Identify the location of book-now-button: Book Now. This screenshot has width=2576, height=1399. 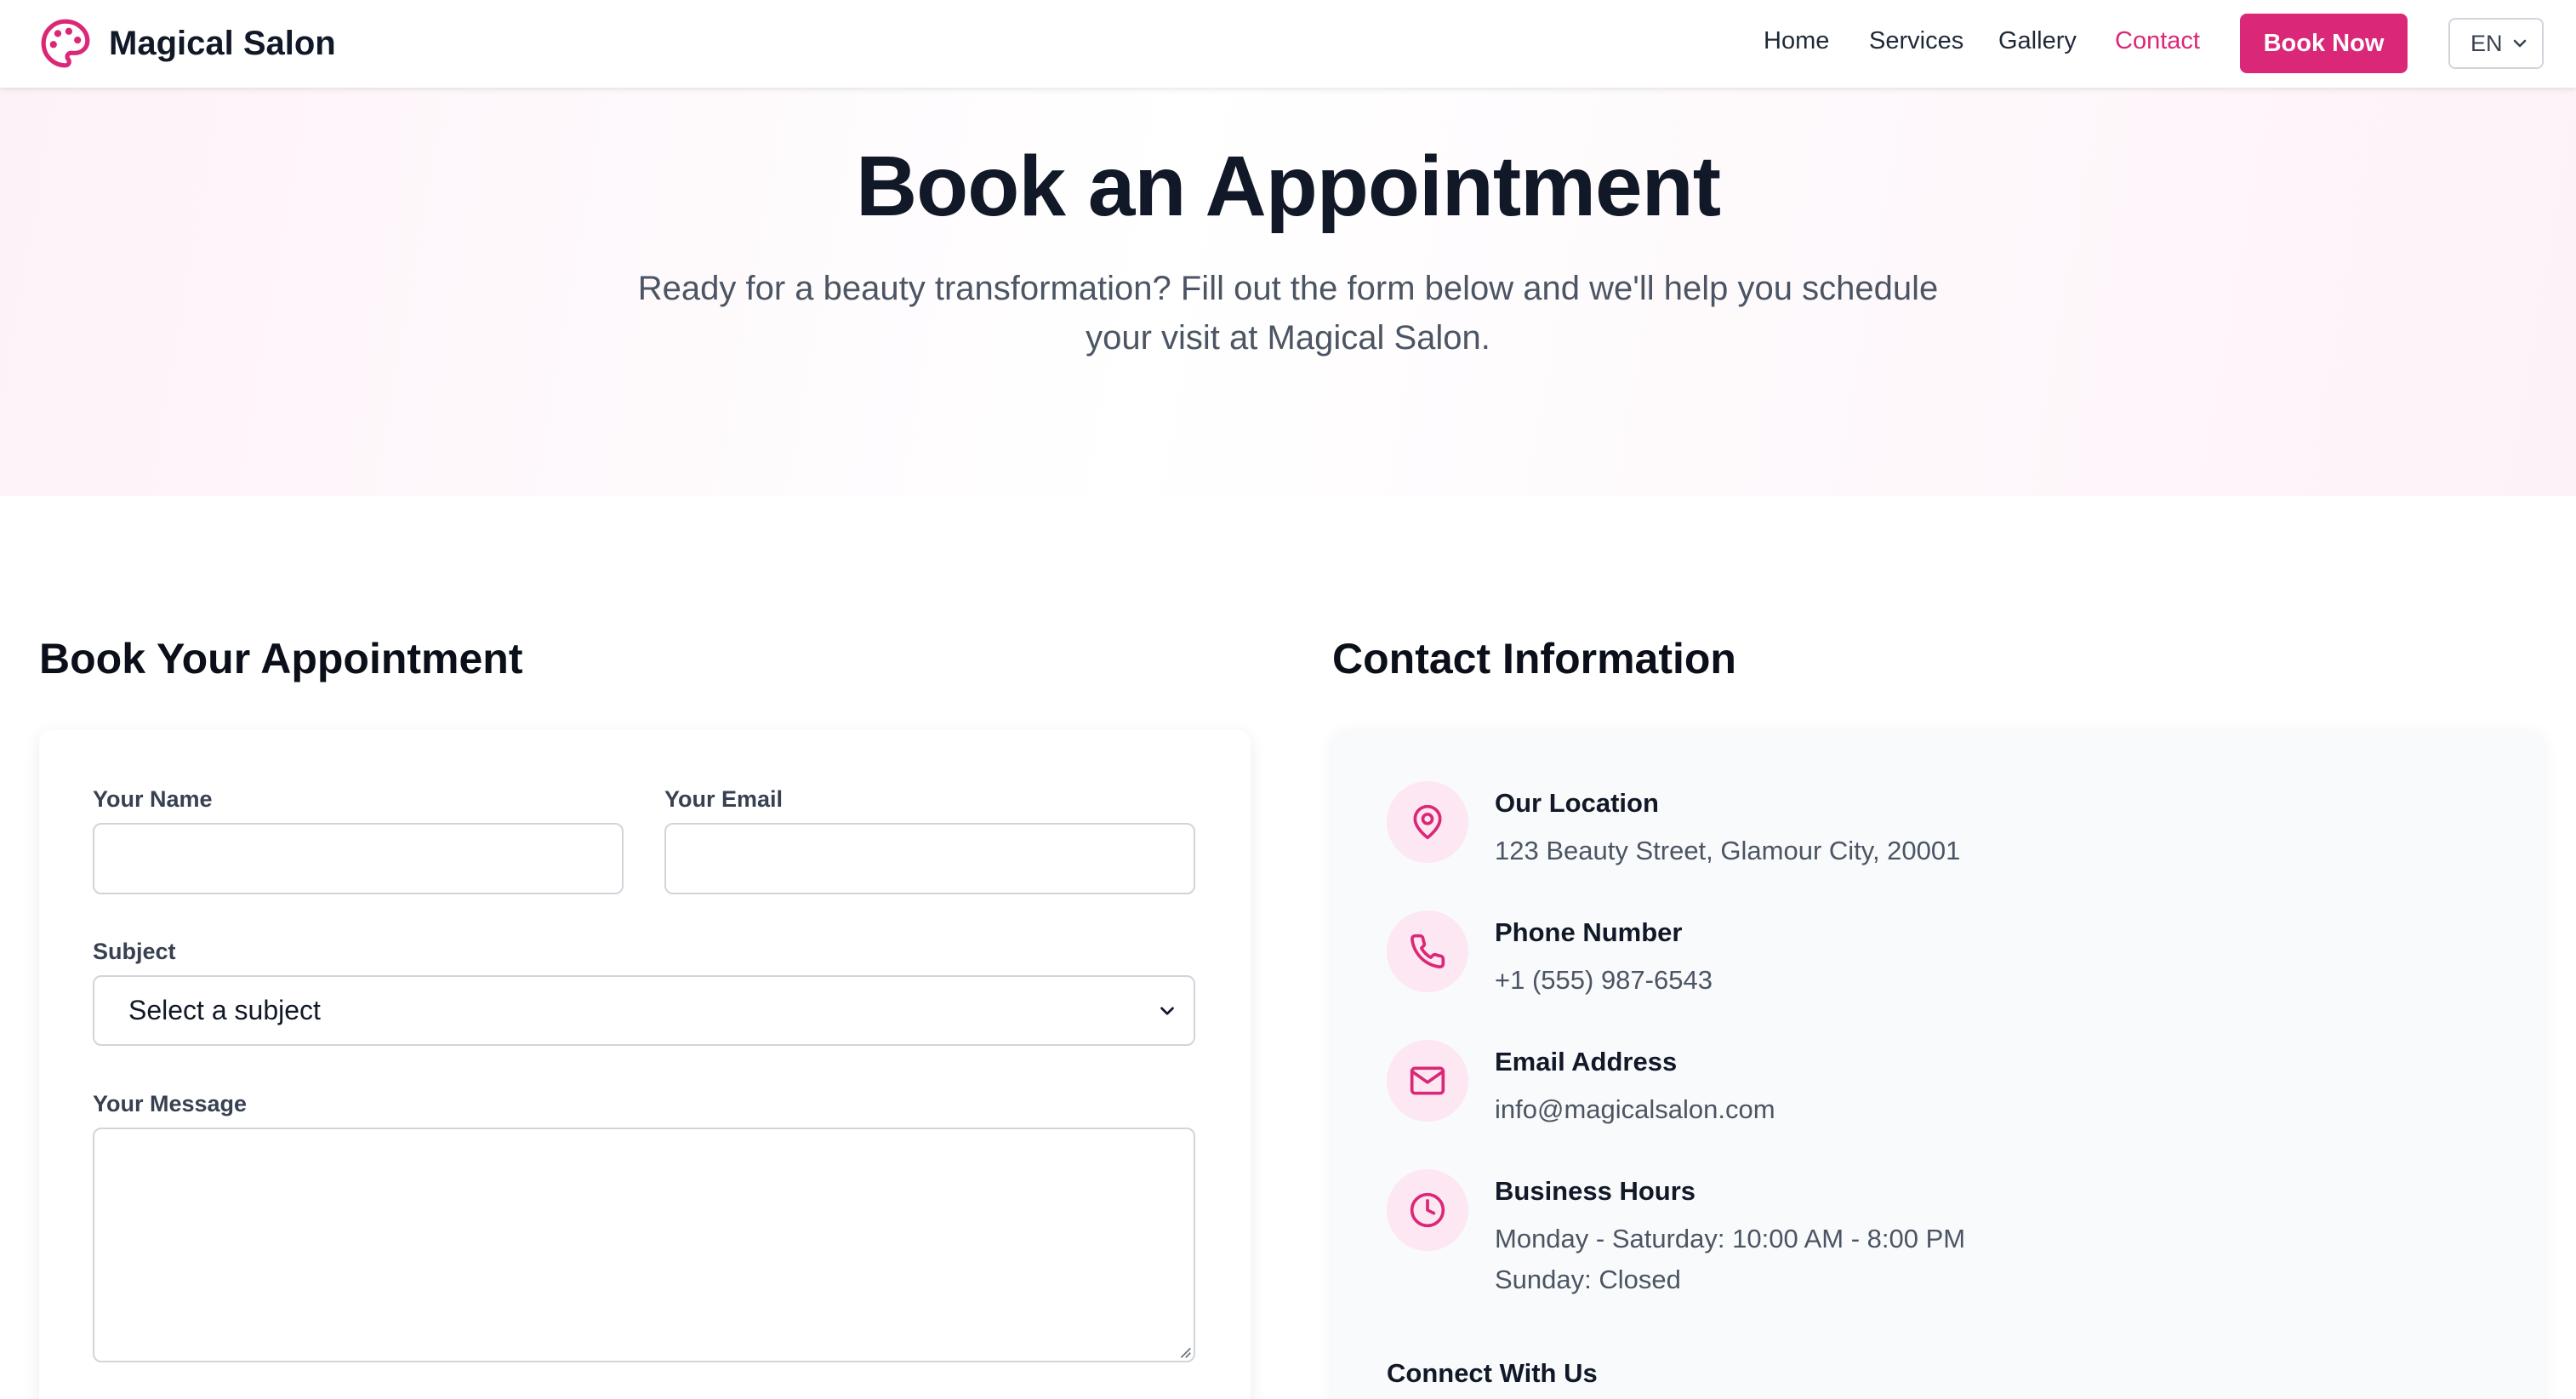
(2324, 43).